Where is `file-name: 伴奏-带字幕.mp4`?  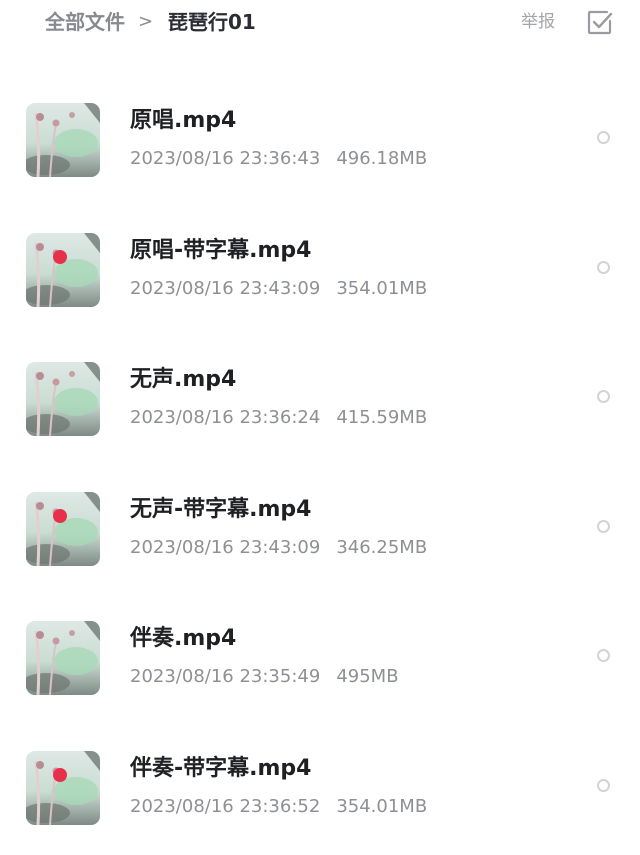 file-name: 伴奏-带字幕.mp4 is located at coordinates (221, 768).